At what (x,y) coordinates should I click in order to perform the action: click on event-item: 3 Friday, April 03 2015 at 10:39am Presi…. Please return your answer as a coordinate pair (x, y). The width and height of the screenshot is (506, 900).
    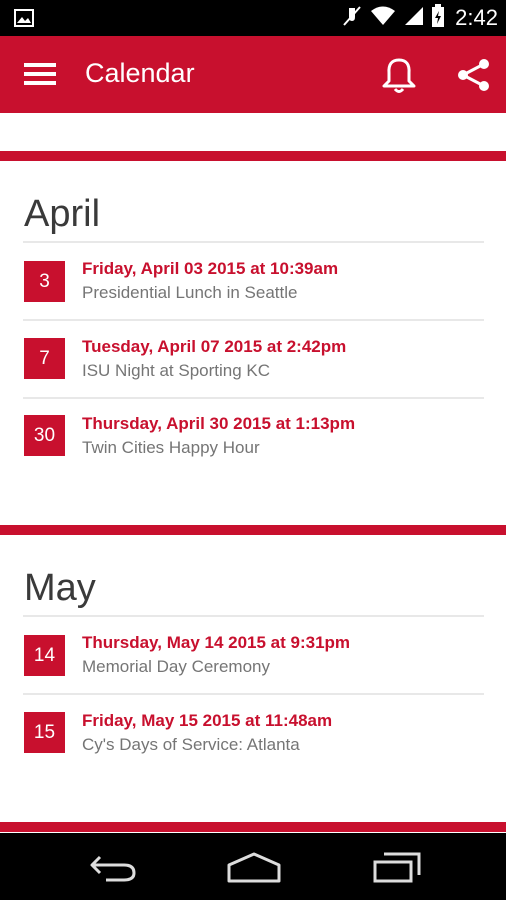
    Looking at the image, I should click on (253, 281).